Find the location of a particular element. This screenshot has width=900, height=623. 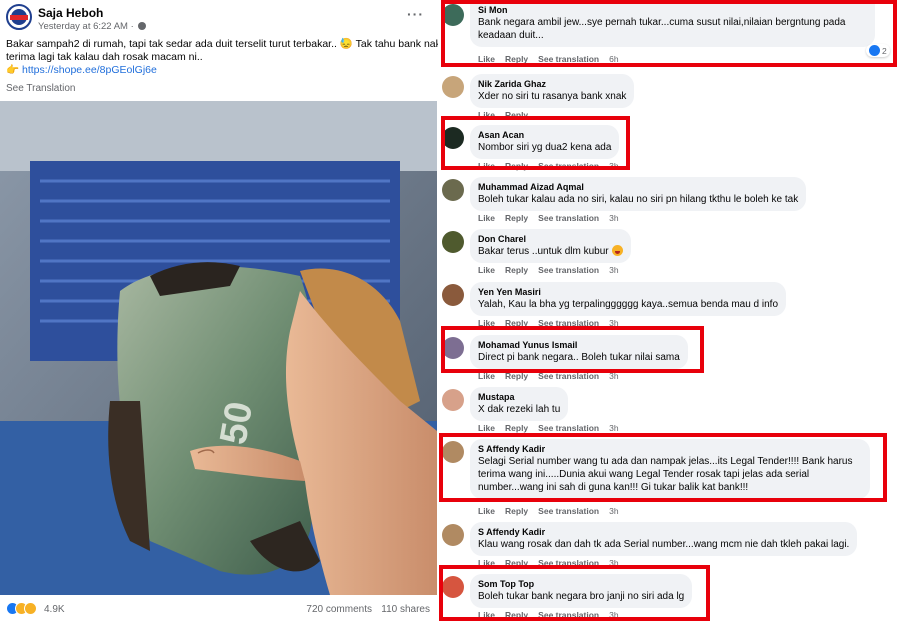

globe-icon is located at coordinates (142, 26).